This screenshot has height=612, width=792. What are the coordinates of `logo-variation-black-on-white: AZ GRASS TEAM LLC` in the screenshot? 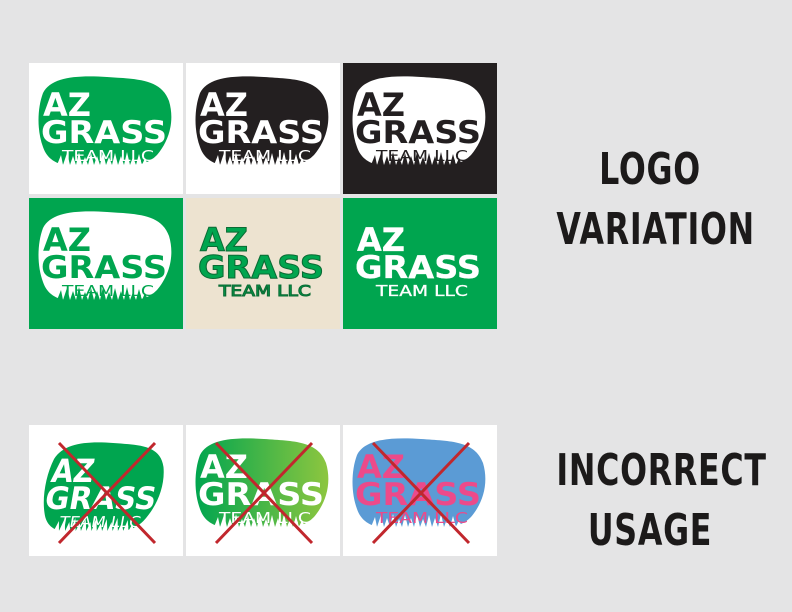 It's located at (263, 128).